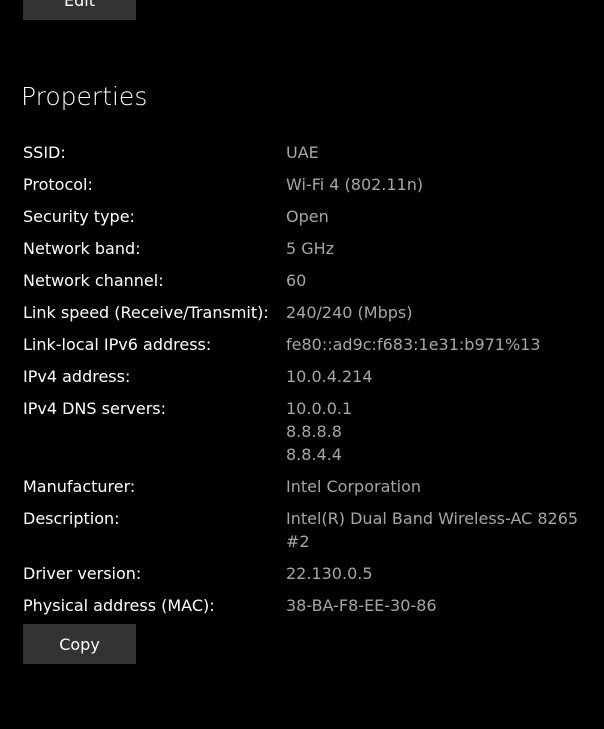  What do you see at coordinates (82, 248) in the screenshot?
I see `property-label: Network band:` at bounding box center [82, 248].